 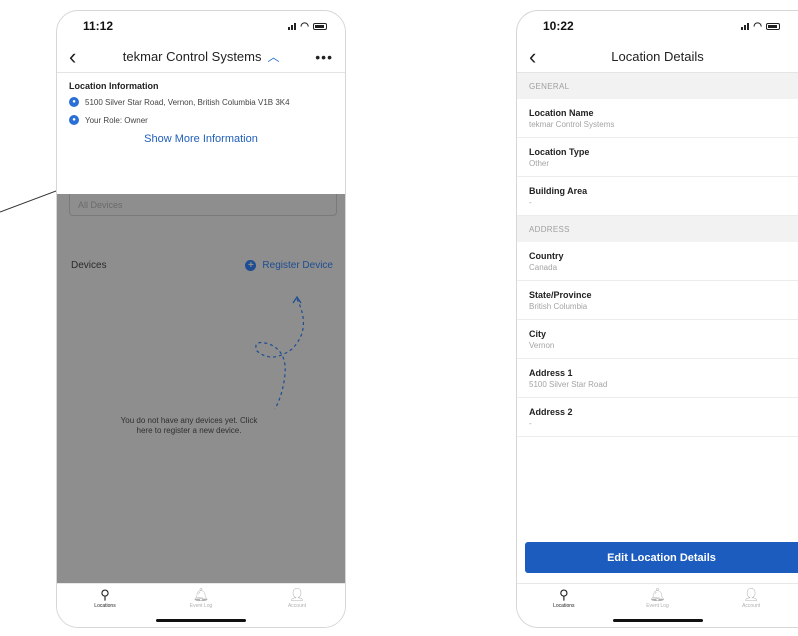 I want to click on role-row: ● Your Role: Owner, so click(x=201, y=120).